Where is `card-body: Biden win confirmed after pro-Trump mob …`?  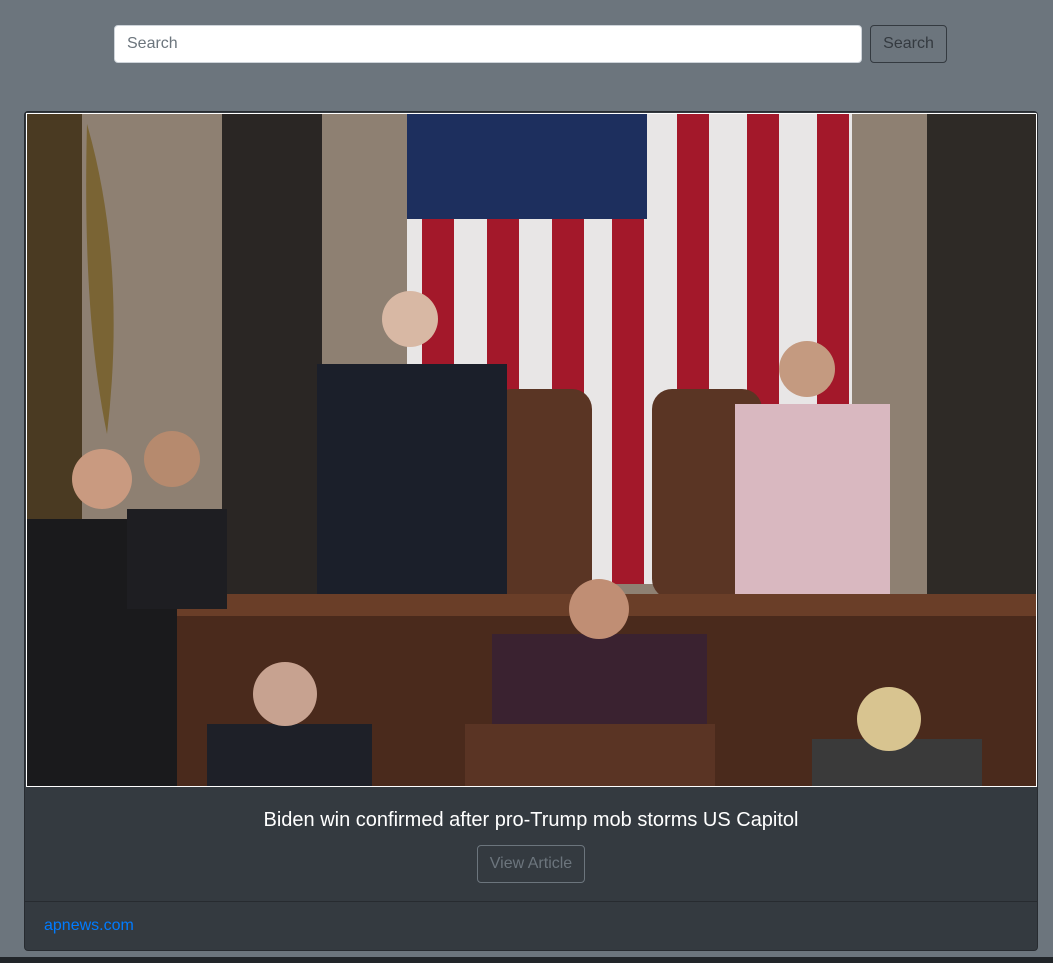 card-body: Biden win confirmed after pro-Trump mob … is located at coordinates (531, 844).